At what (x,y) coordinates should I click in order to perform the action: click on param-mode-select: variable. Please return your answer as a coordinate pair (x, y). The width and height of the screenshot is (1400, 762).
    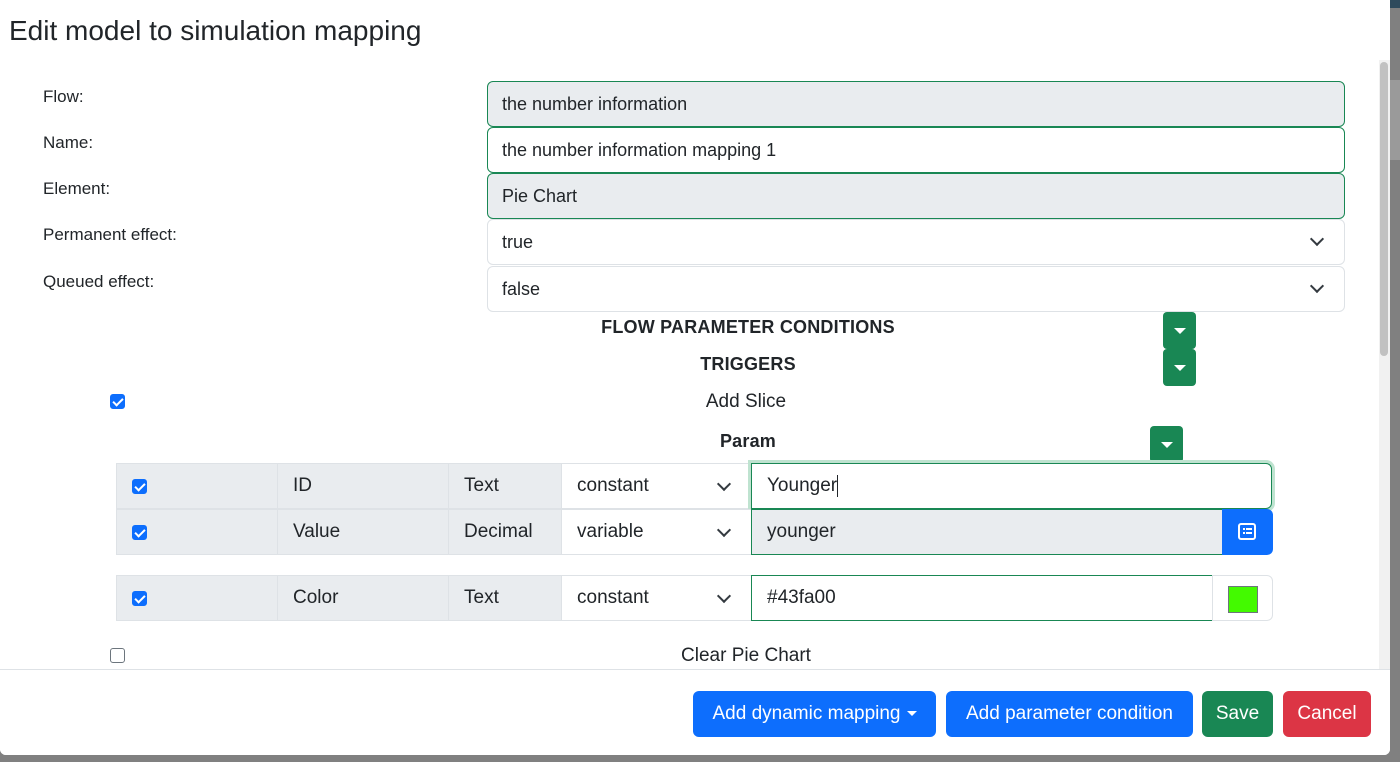
    Looking at the image, I should click on (656, 532).